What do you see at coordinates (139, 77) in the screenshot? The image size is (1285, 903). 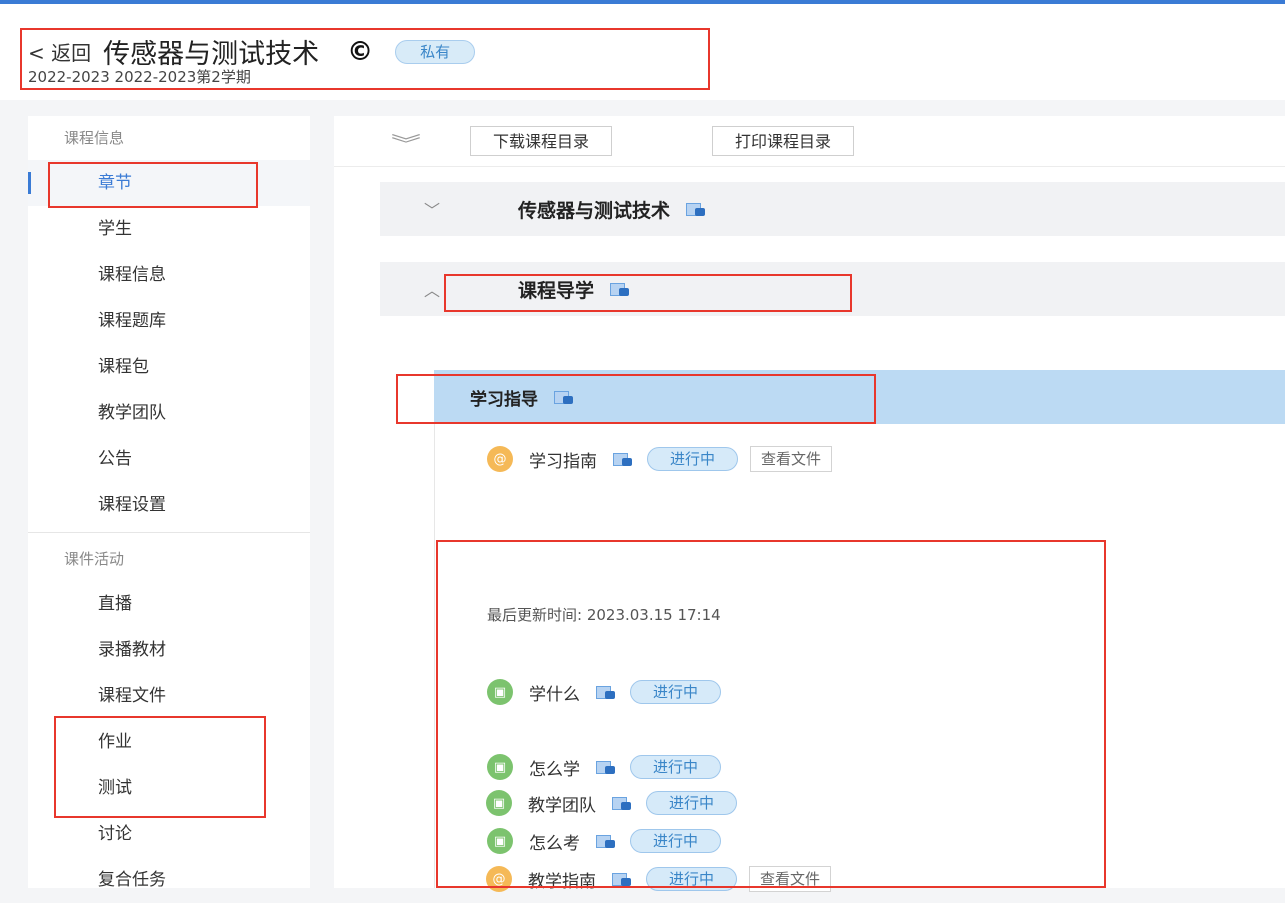 I see `semester-label: 2022-2023 2022-2023第2学期` at bounding box center [139, 77].